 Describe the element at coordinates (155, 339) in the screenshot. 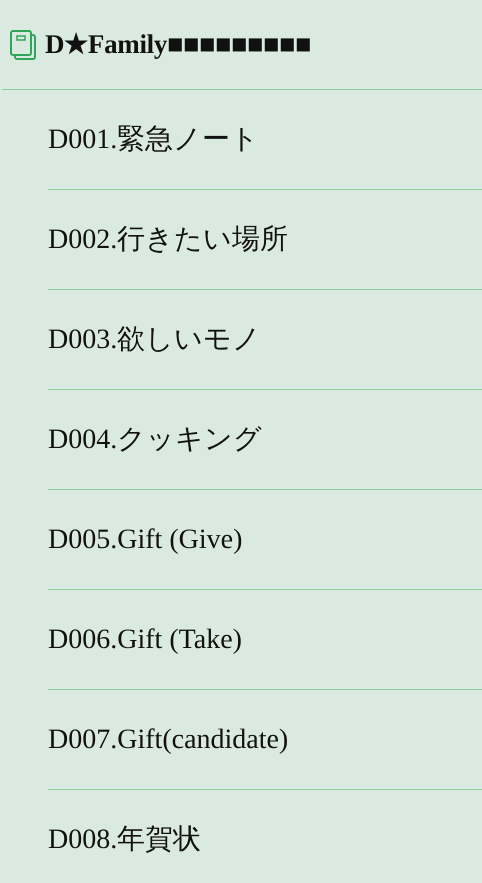

I see `list-item: D003.欲しいモノ` at that location.